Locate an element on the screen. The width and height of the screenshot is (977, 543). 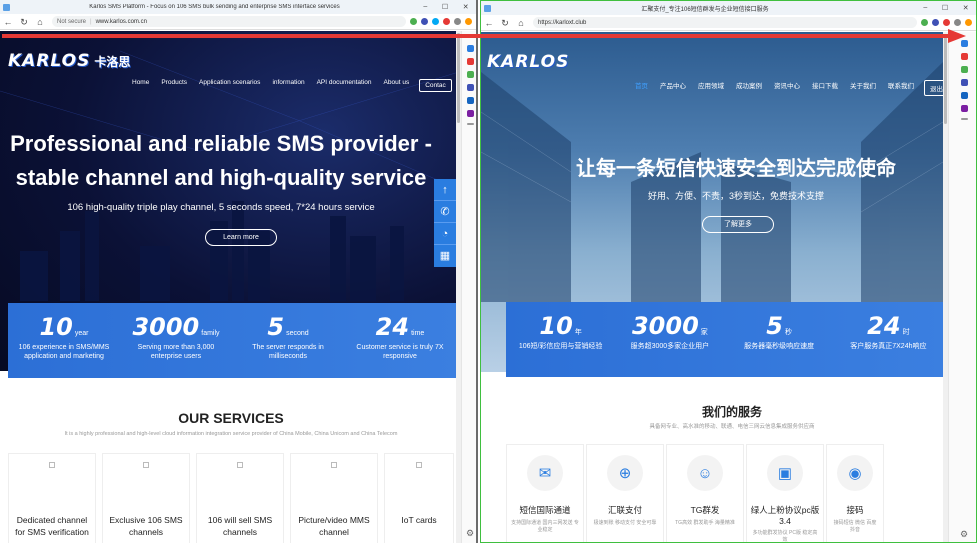
right-nav-bar: ← ↻ ⌂ https://karloxt.club is located at coordinates (728, 23).